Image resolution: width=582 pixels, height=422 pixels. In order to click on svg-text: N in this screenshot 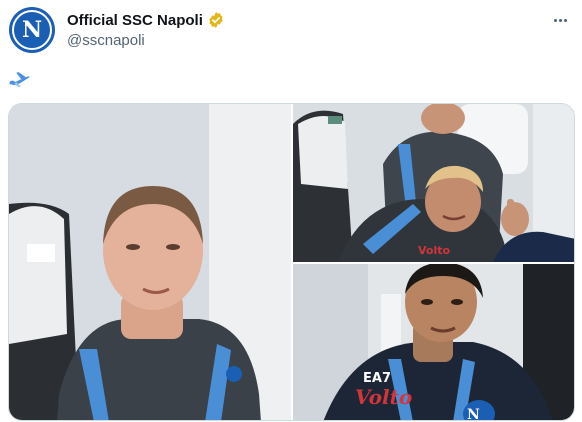, I will do `click(473, 414)`.